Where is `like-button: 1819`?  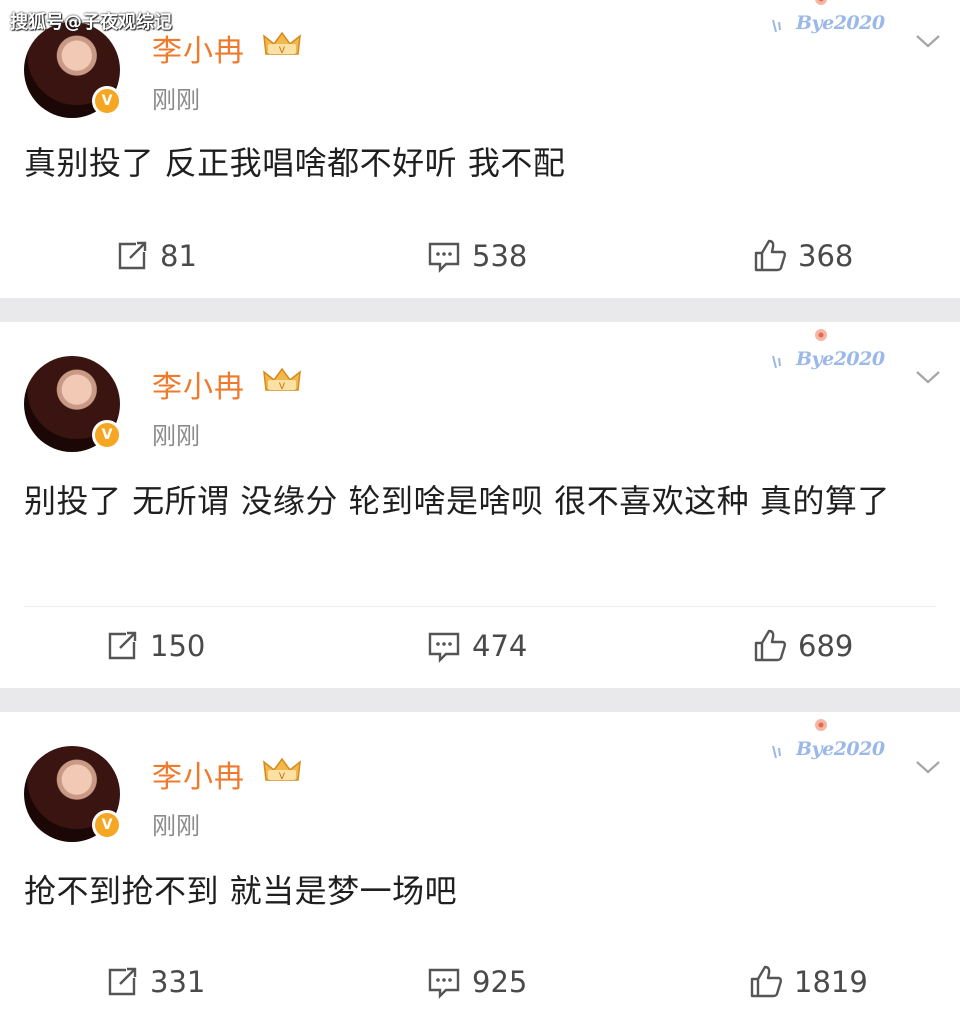
like-button: 1819 is located at coordinates (808, 982).